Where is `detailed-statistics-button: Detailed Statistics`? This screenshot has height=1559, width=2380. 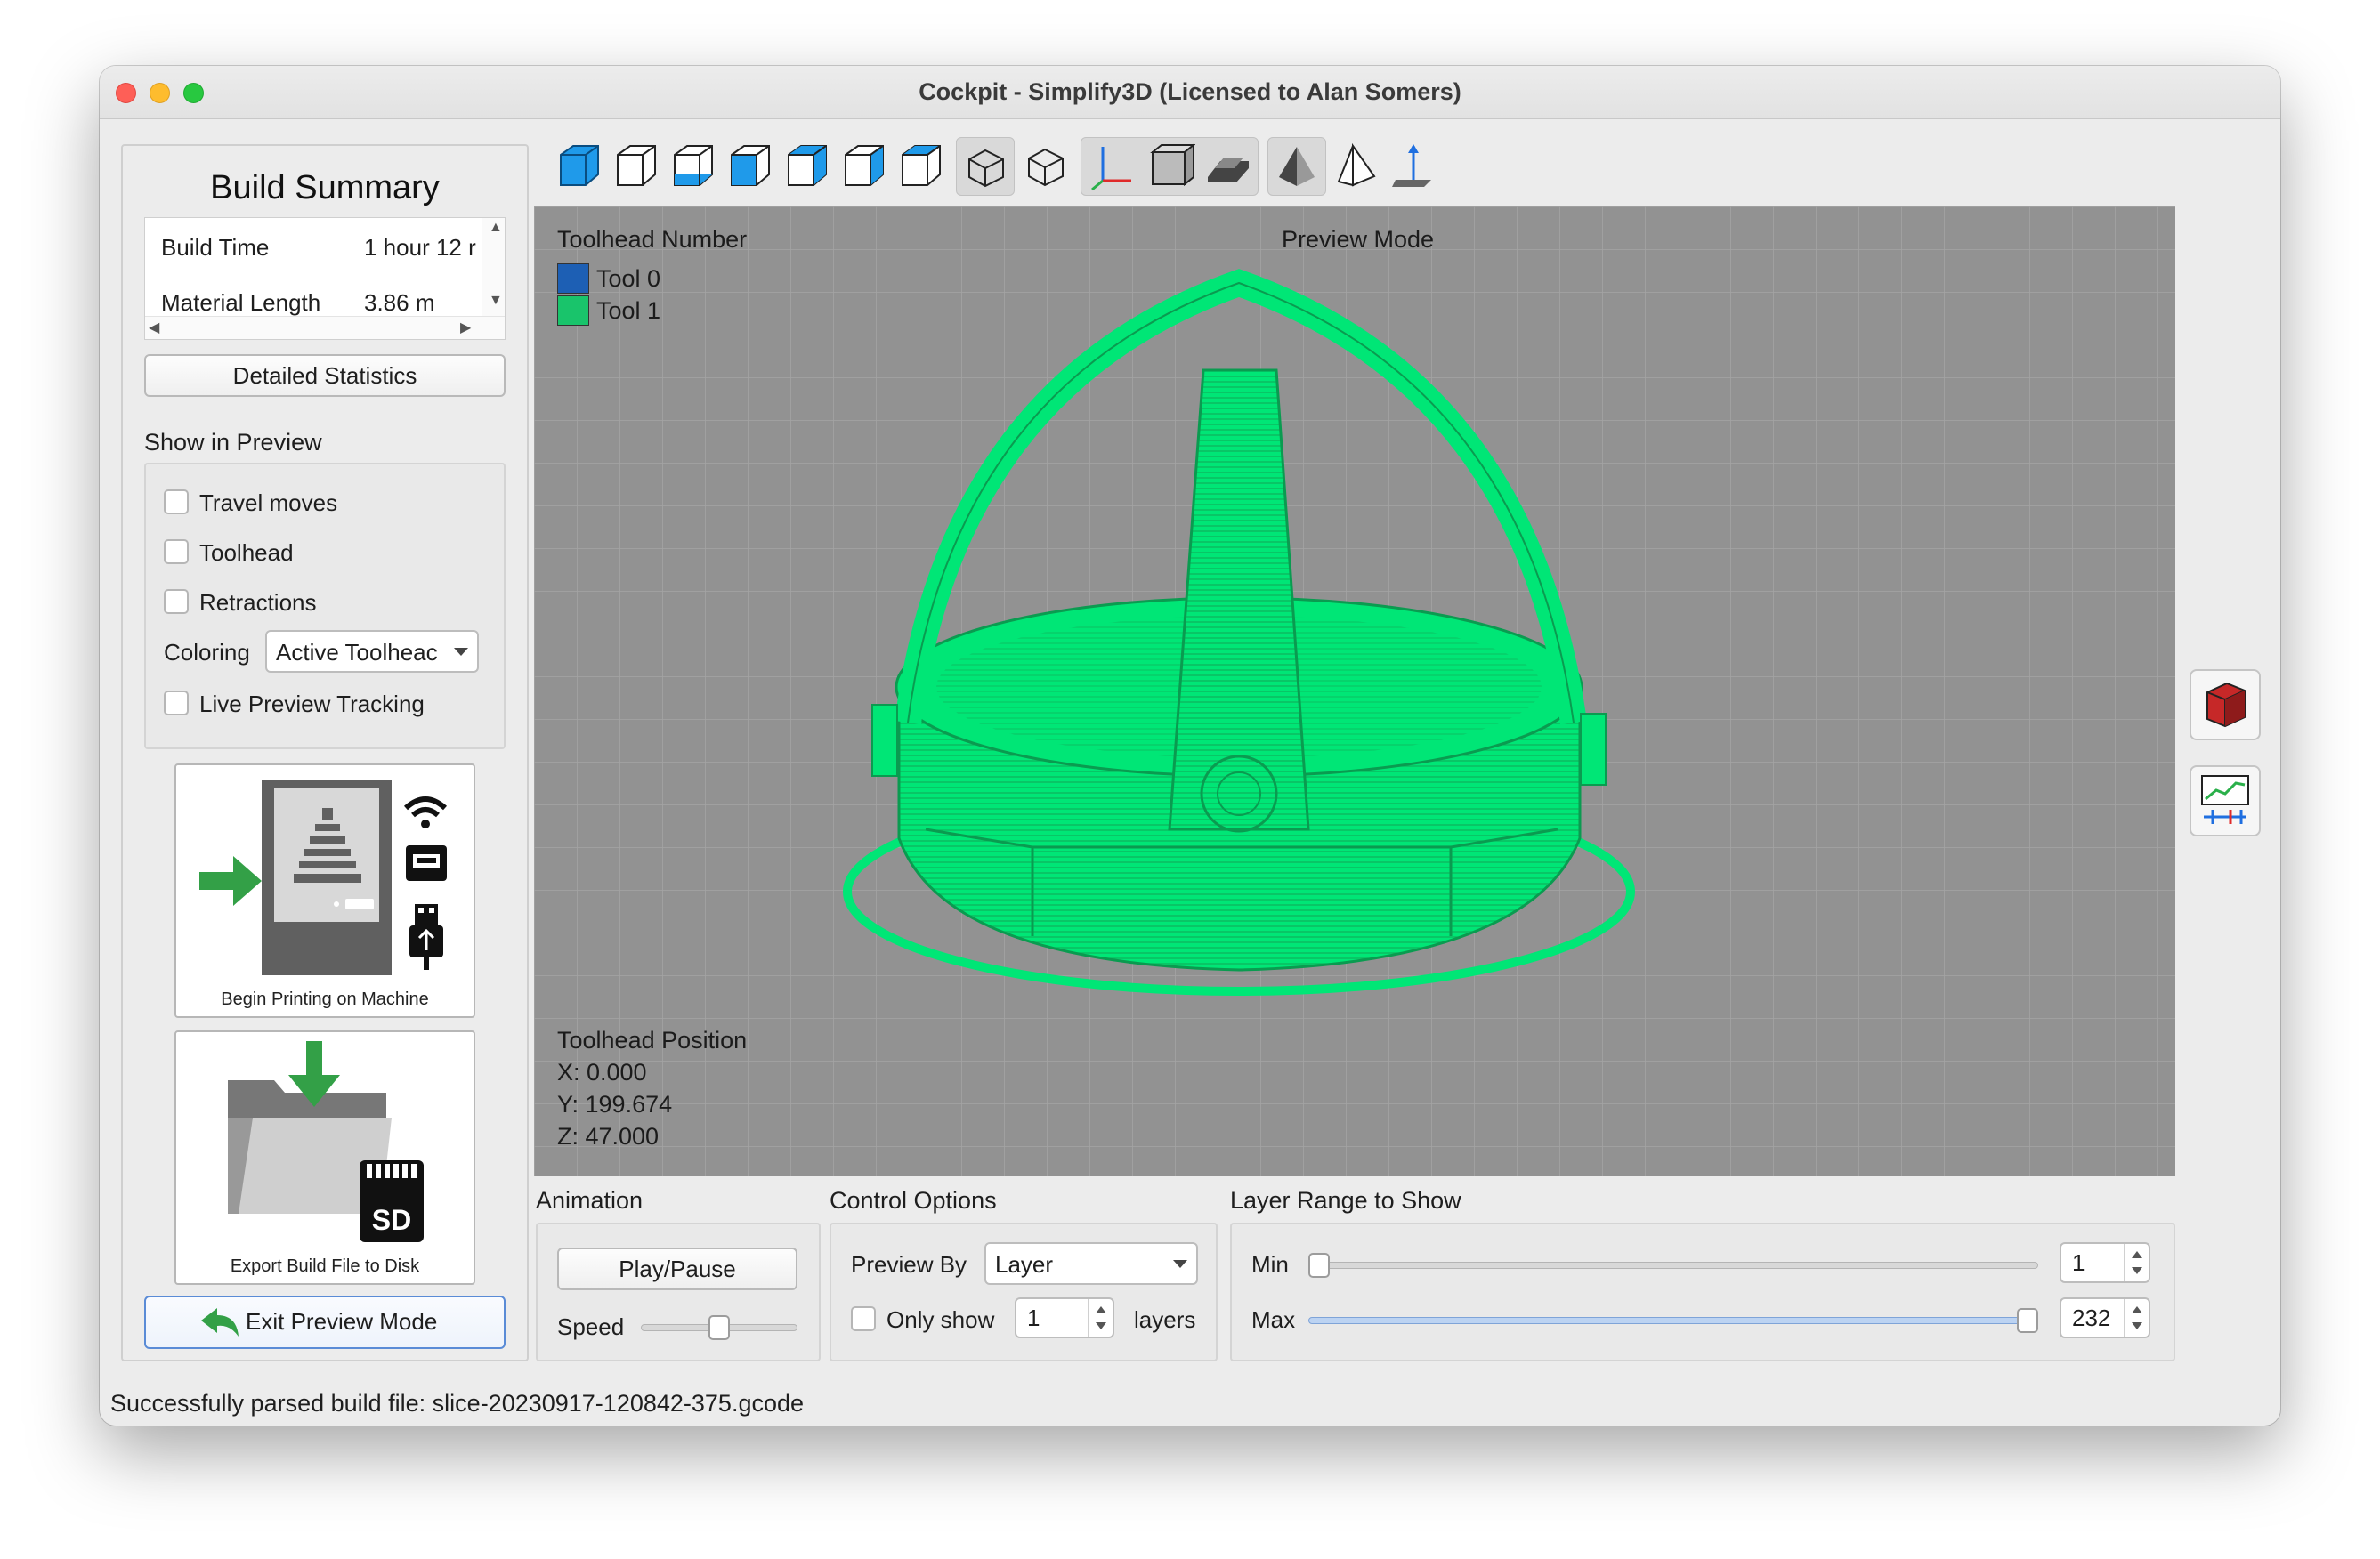 detailed-statistics-button: Detailed Statistics is located at coordinates (325, 375).